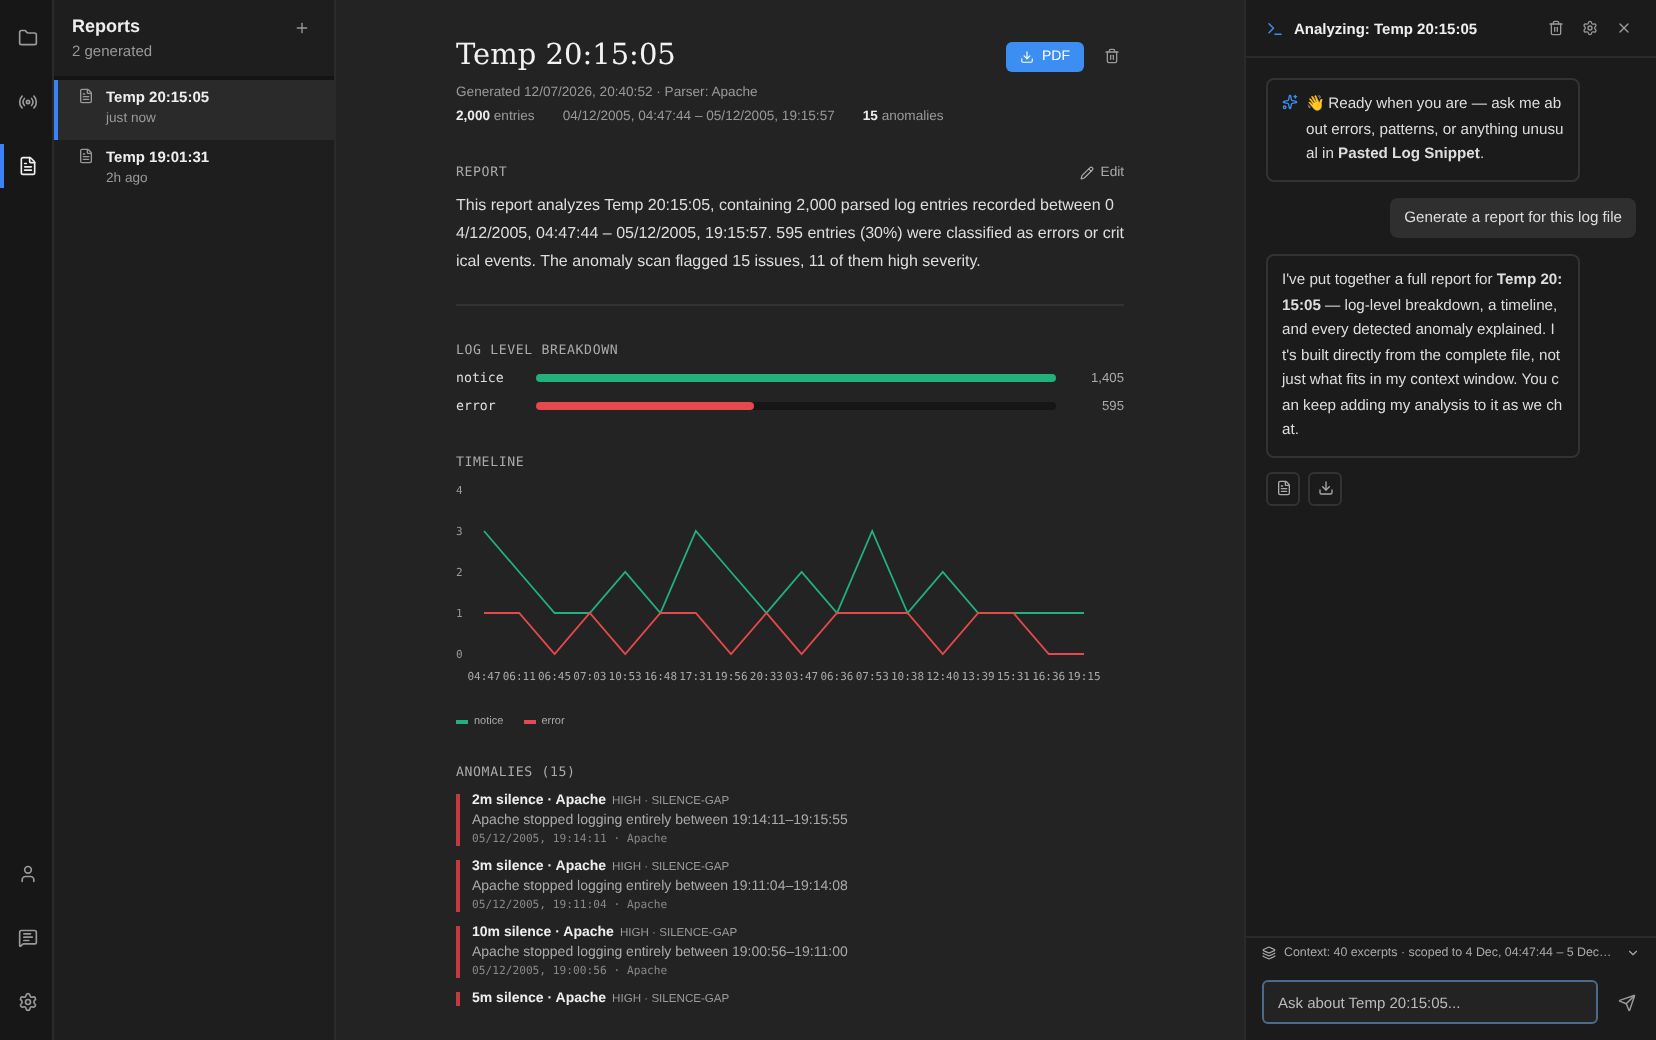 Image resolution: width=1656 pixels, height=1040 pixels. What do you see at coordinates (1624, 28) in the screenshot?
I see `close-icon` at bounding box center [1624, 28].